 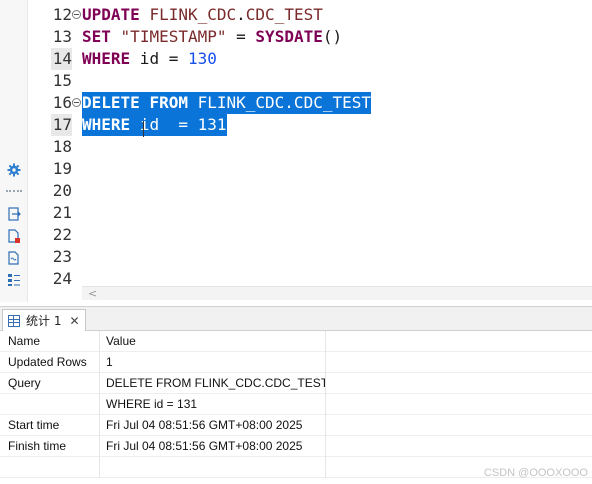 What do you see at coordinates (14, 258) in the screenshot?
I see `variable-file-icon` at bounding box center [14, 258].